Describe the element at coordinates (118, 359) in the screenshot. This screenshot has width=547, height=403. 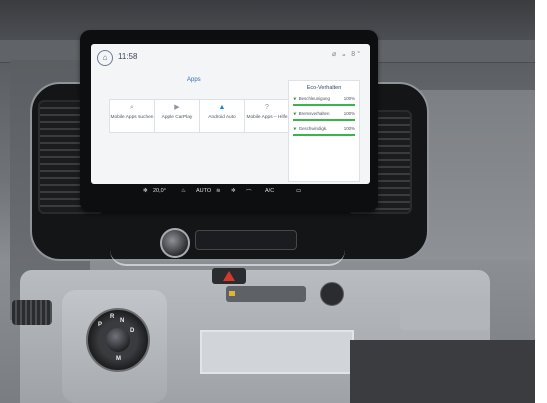
I see `gear-letter: M` at that location.